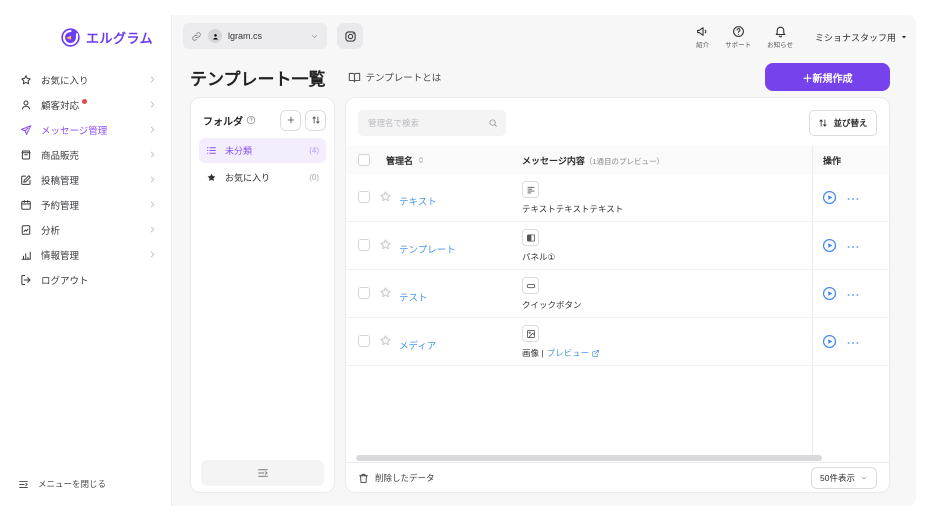 The height and width of the screenshot is (525, 940). What do you see at coordinates (552, 305) in the screenshot?
I see `message-preview: クイックボタン` at bounding box center [552, 305].